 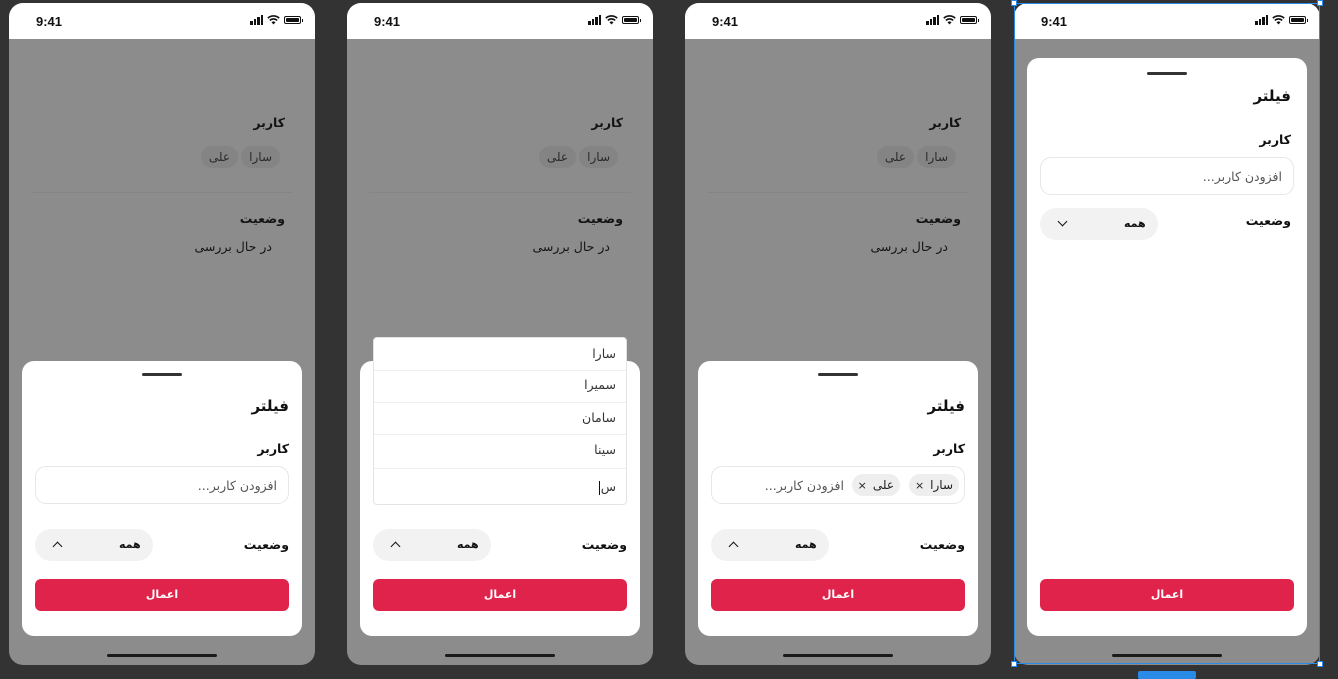 I want to click on selection-size-tag, so click(x=1167, y=675).